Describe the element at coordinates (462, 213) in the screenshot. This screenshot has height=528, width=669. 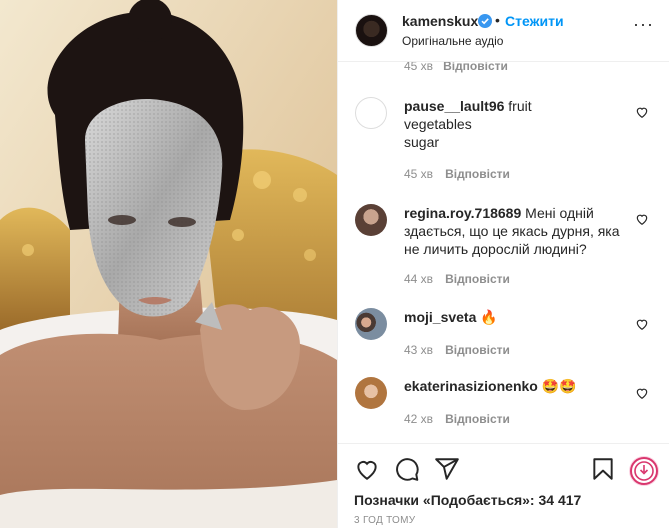
I see `commenter-username: regina.roy.718689` at that location.